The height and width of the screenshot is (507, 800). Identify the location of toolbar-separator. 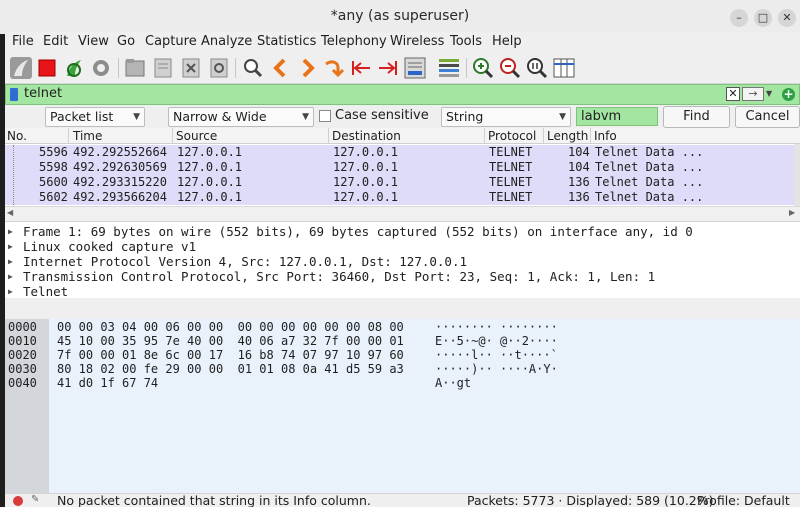
(235, 68).